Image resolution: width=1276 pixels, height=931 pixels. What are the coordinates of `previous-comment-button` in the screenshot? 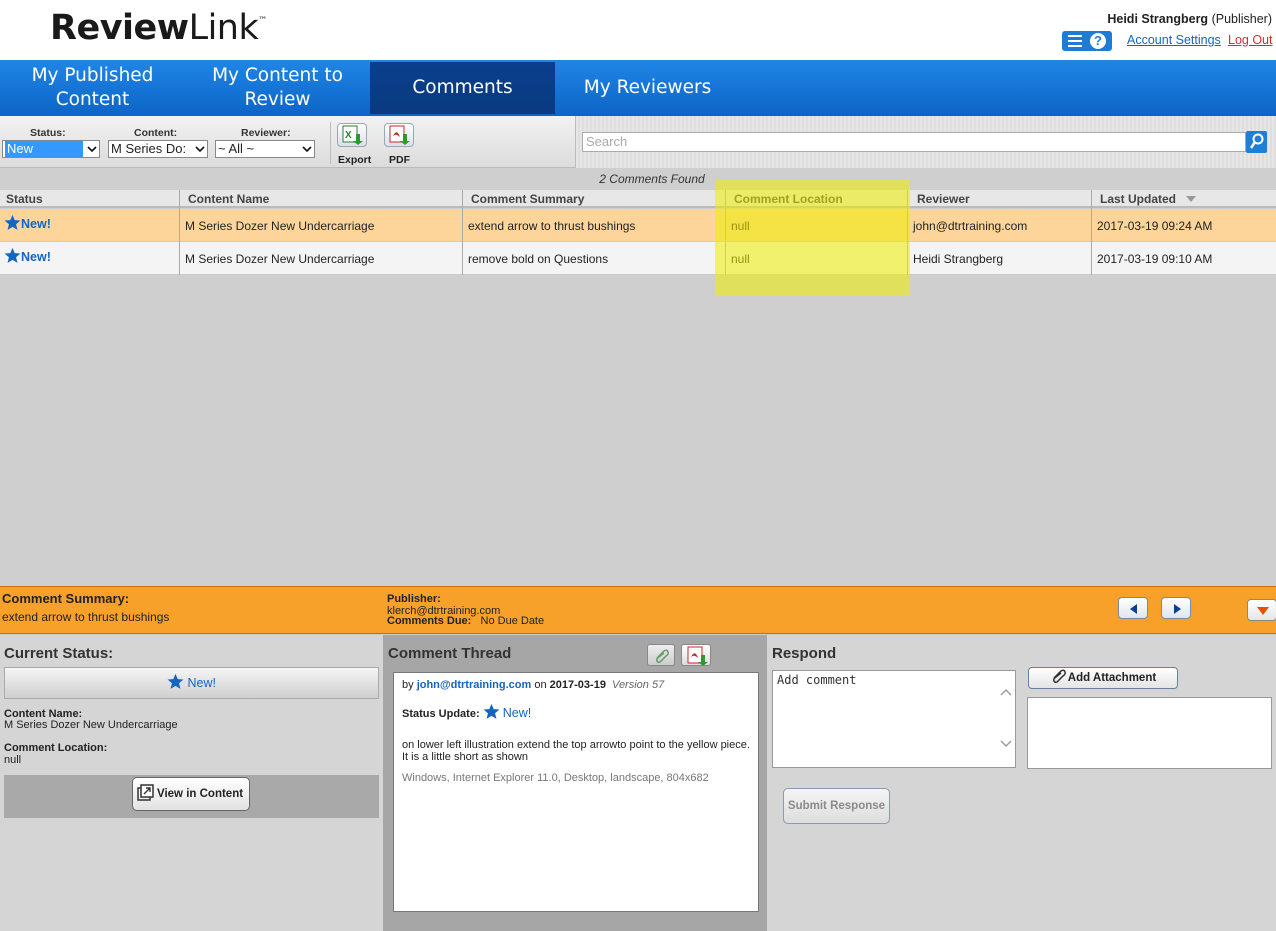 It's located at (1133, 608).